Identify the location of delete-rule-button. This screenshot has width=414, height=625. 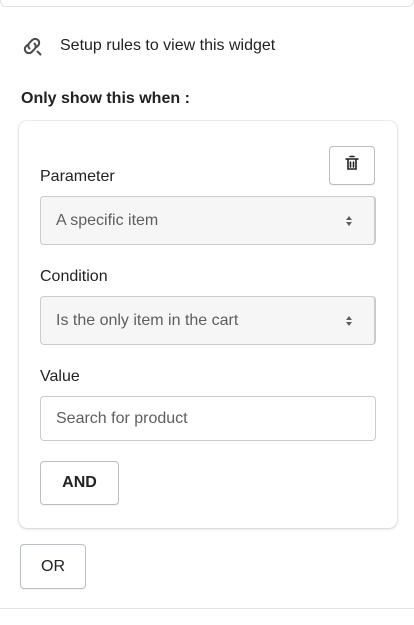
(352, 165).